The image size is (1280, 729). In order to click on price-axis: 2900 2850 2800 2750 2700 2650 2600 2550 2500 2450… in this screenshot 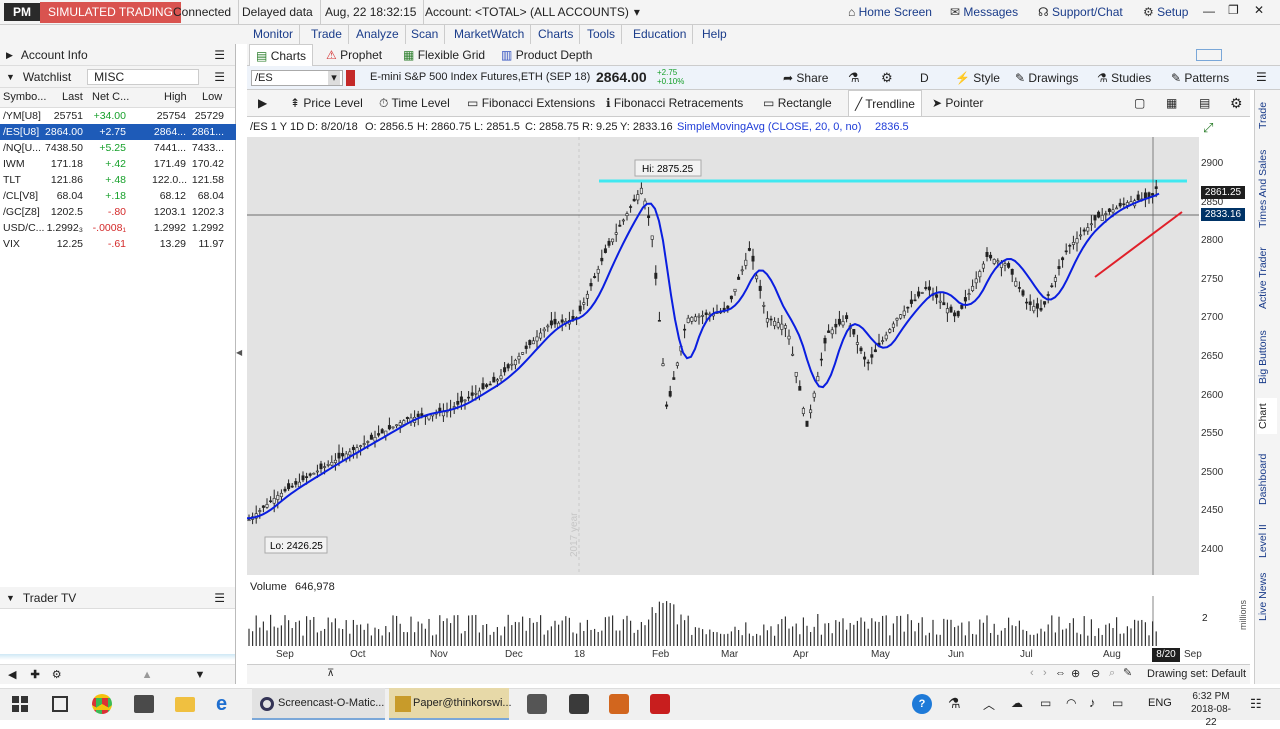, I will do `click(1224, 356)`.